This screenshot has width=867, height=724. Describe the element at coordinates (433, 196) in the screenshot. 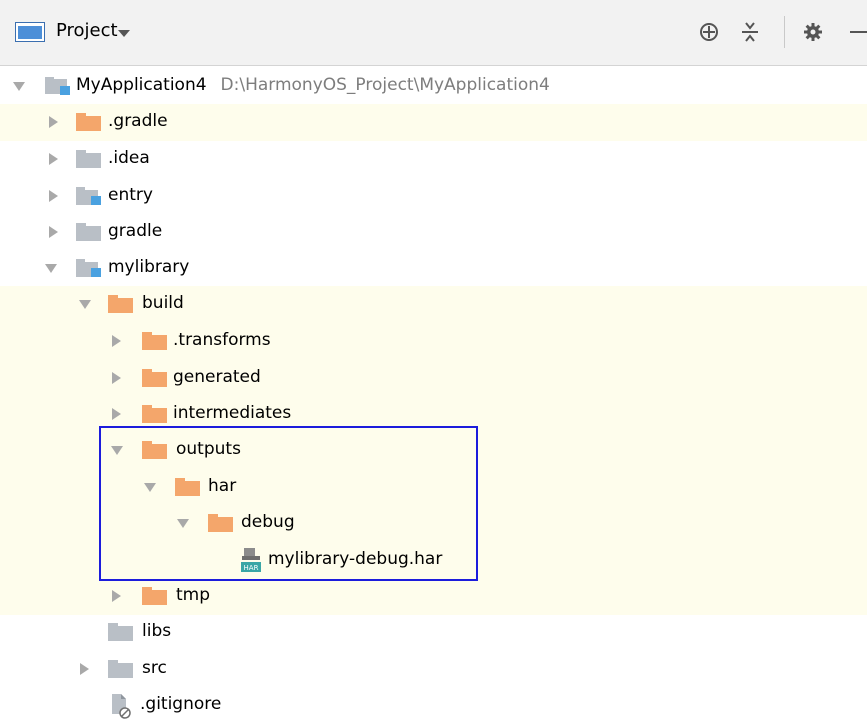

I see `tree-row-entry: entry` at that location.